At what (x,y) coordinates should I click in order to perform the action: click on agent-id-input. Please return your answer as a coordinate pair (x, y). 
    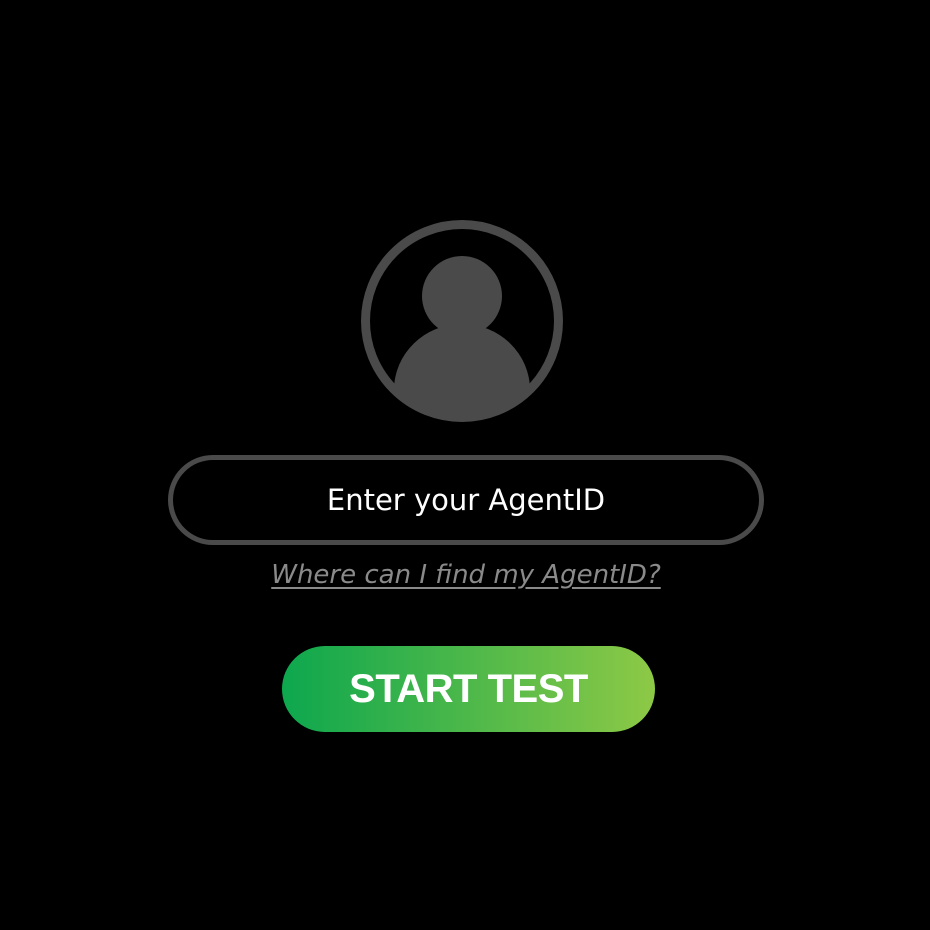
    Looking at the image, I should click on (466, 500).